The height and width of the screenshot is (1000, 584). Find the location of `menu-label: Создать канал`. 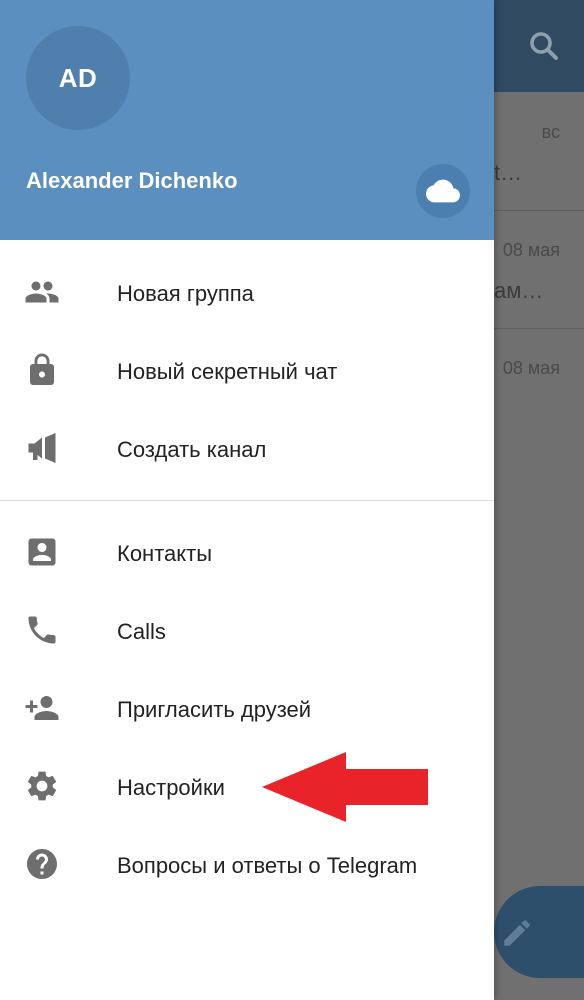

menu-label: Создать канал is located at coordinates (192, 449).